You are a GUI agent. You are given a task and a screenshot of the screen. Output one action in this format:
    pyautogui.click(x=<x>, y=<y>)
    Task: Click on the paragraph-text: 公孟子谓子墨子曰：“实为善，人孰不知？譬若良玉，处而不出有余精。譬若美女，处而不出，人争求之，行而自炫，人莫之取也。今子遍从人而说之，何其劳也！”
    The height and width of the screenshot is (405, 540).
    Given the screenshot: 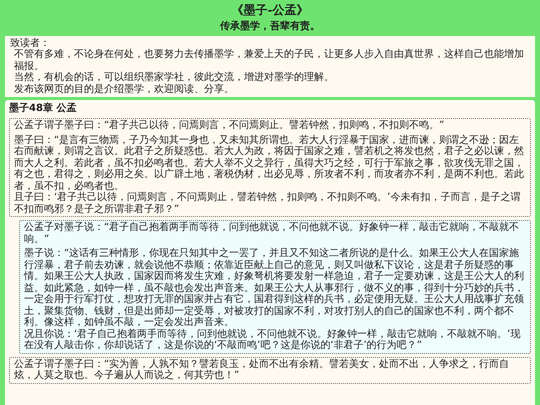 What is the action you would take?
    pyautogui.click(x=262, y=370)
    